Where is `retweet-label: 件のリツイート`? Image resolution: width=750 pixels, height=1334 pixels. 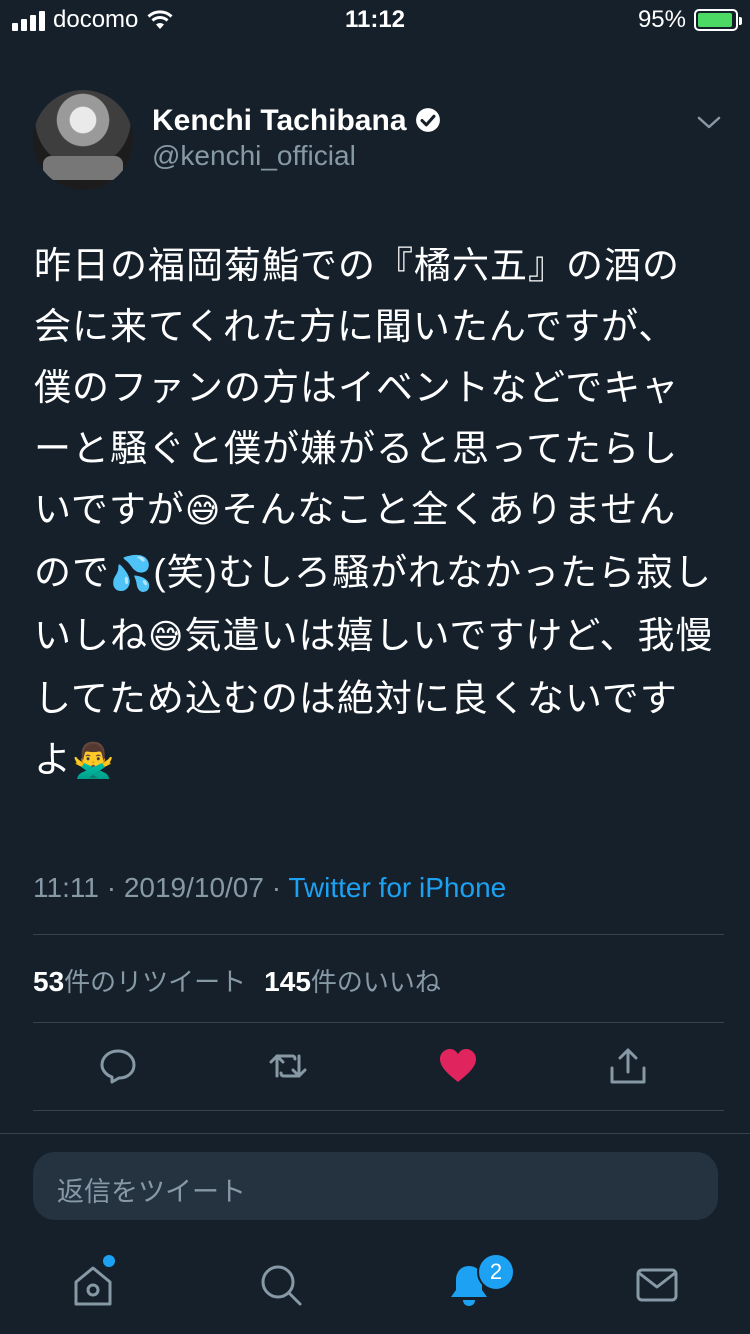
retweet-label: 件のリツイート is located at coordinates (155, 982).